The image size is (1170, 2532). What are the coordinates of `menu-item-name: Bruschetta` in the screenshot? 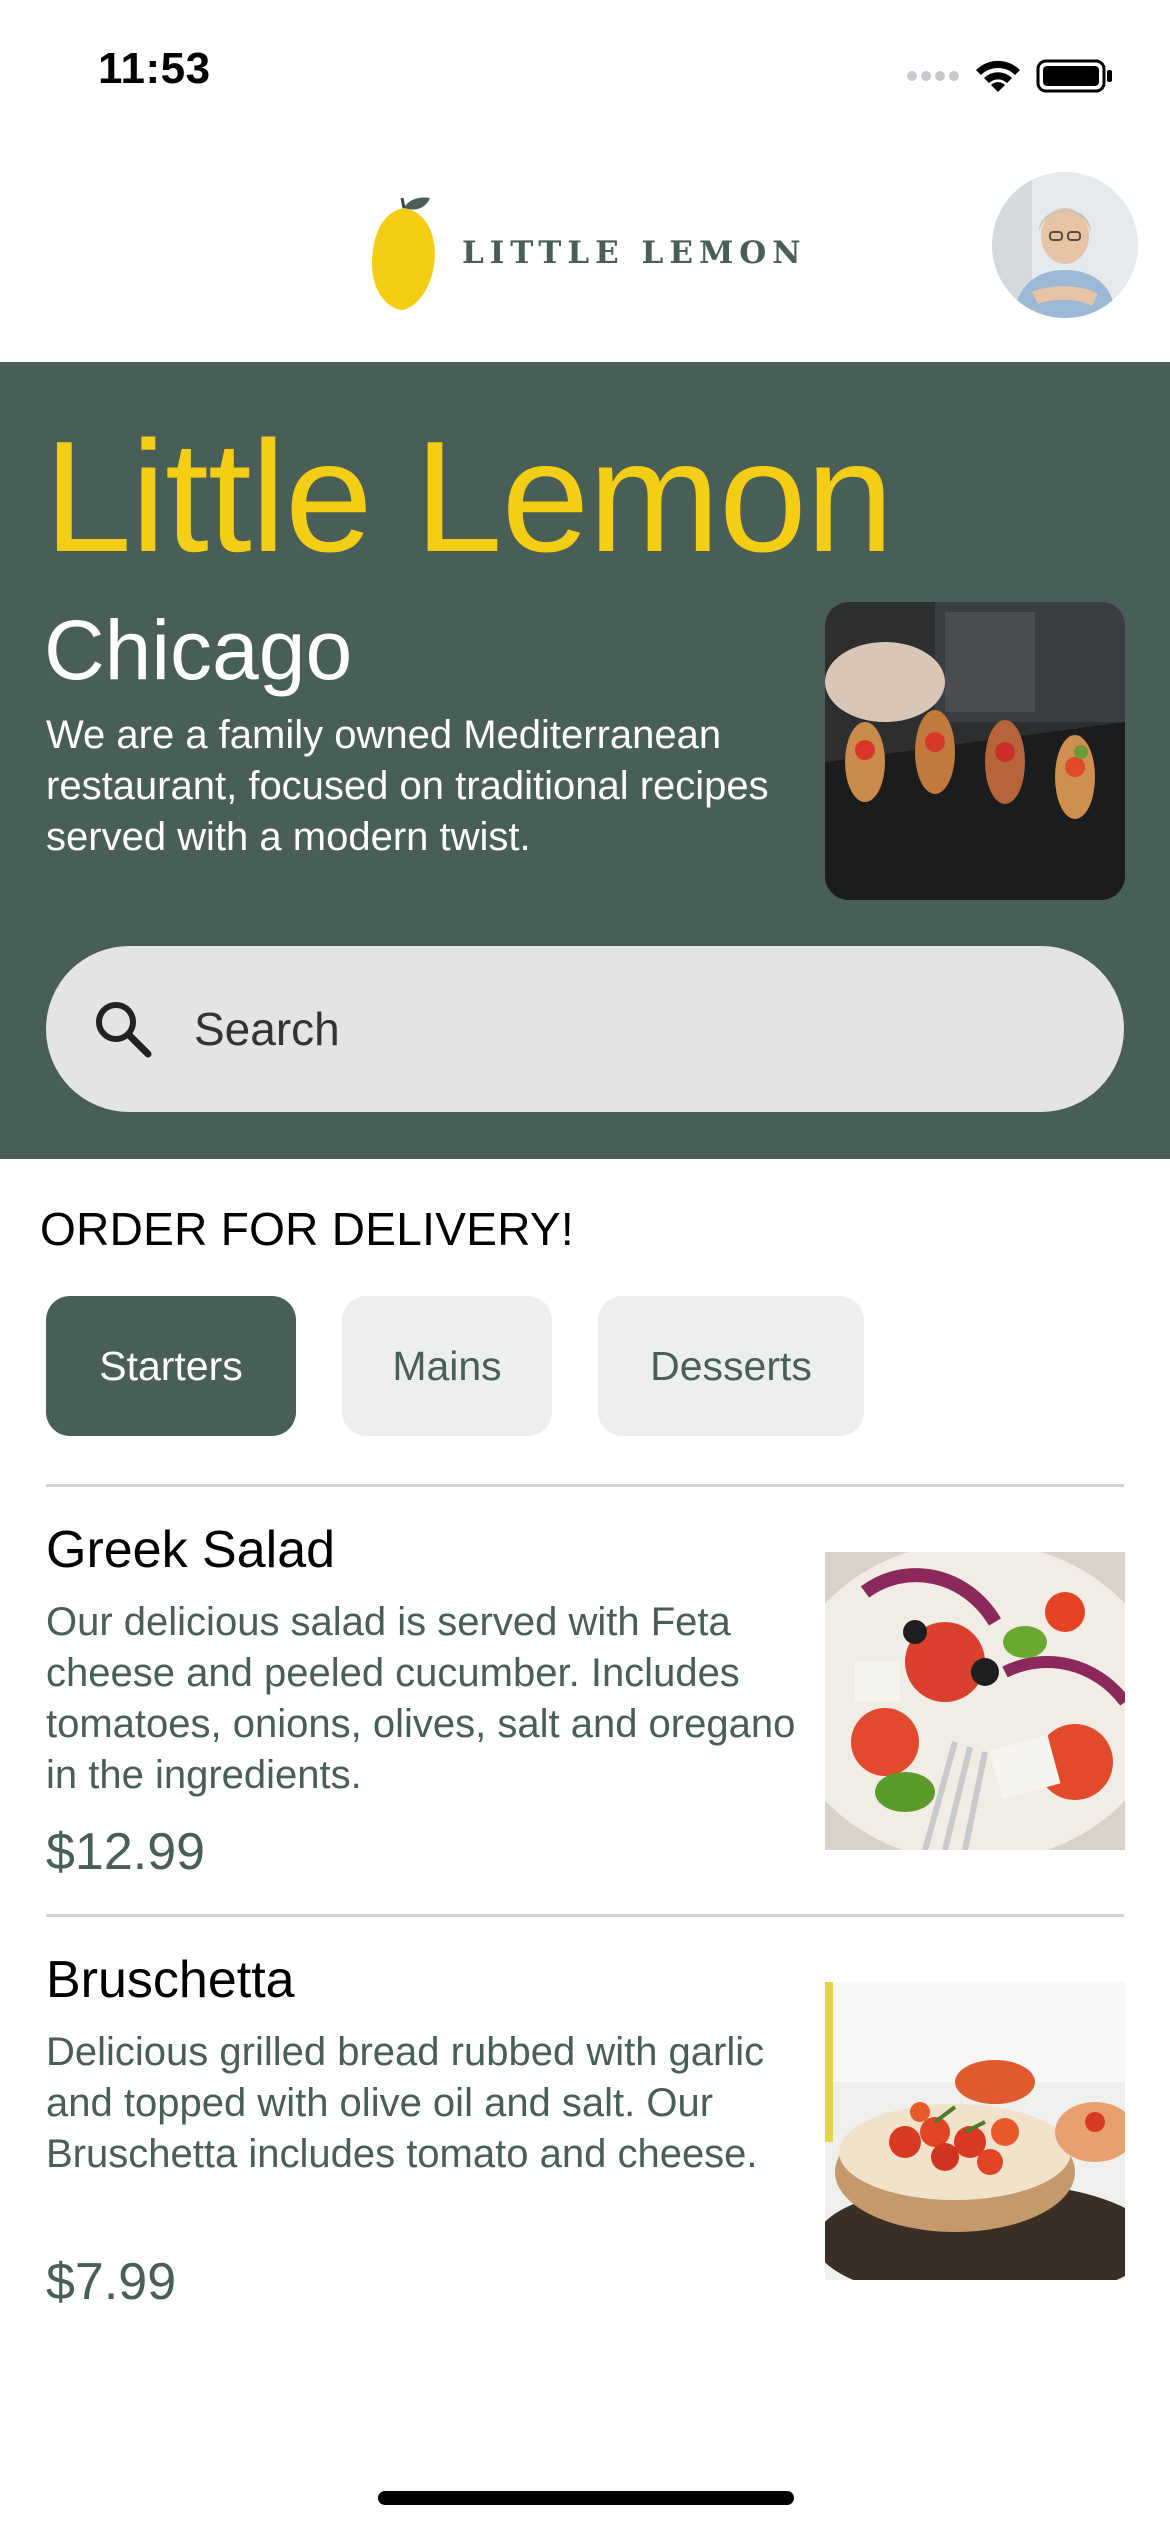 It's located at (170, 1980).